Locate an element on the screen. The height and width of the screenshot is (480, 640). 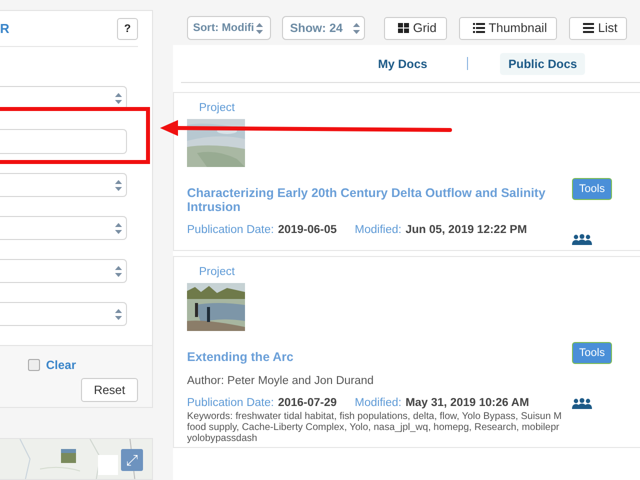
tab: Public Docs is located at coordinates (543, 63).